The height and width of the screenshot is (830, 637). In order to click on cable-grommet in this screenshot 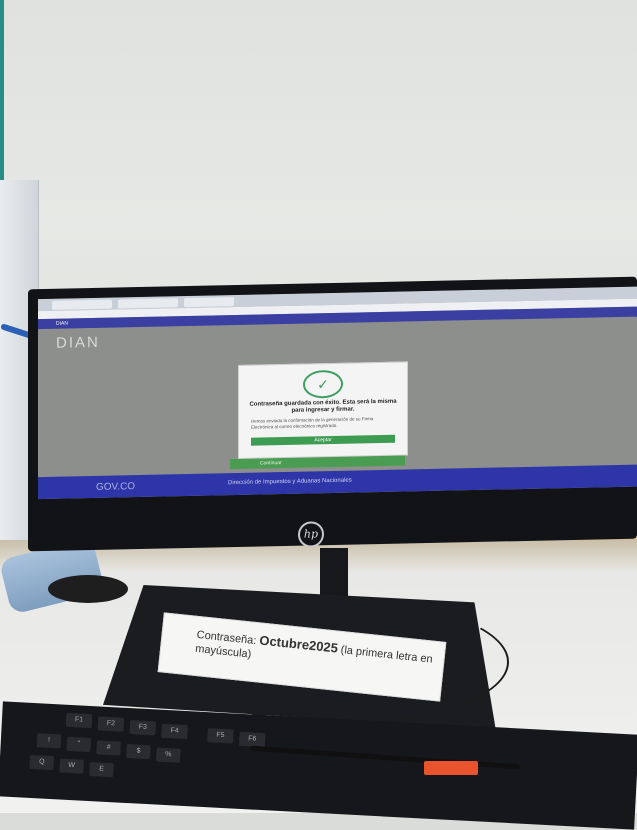, I will do `click(88, 589)`.